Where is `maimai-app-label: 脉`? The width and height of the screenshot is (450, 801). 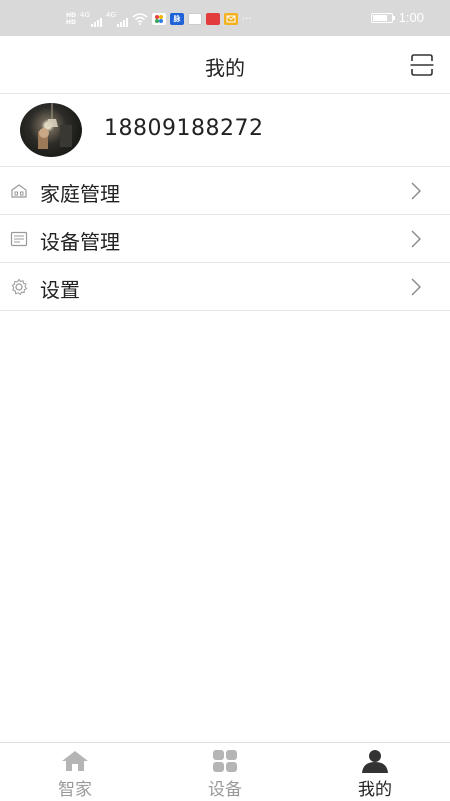
maimai-app-label: 脉 is located at coordinates (177, 19).